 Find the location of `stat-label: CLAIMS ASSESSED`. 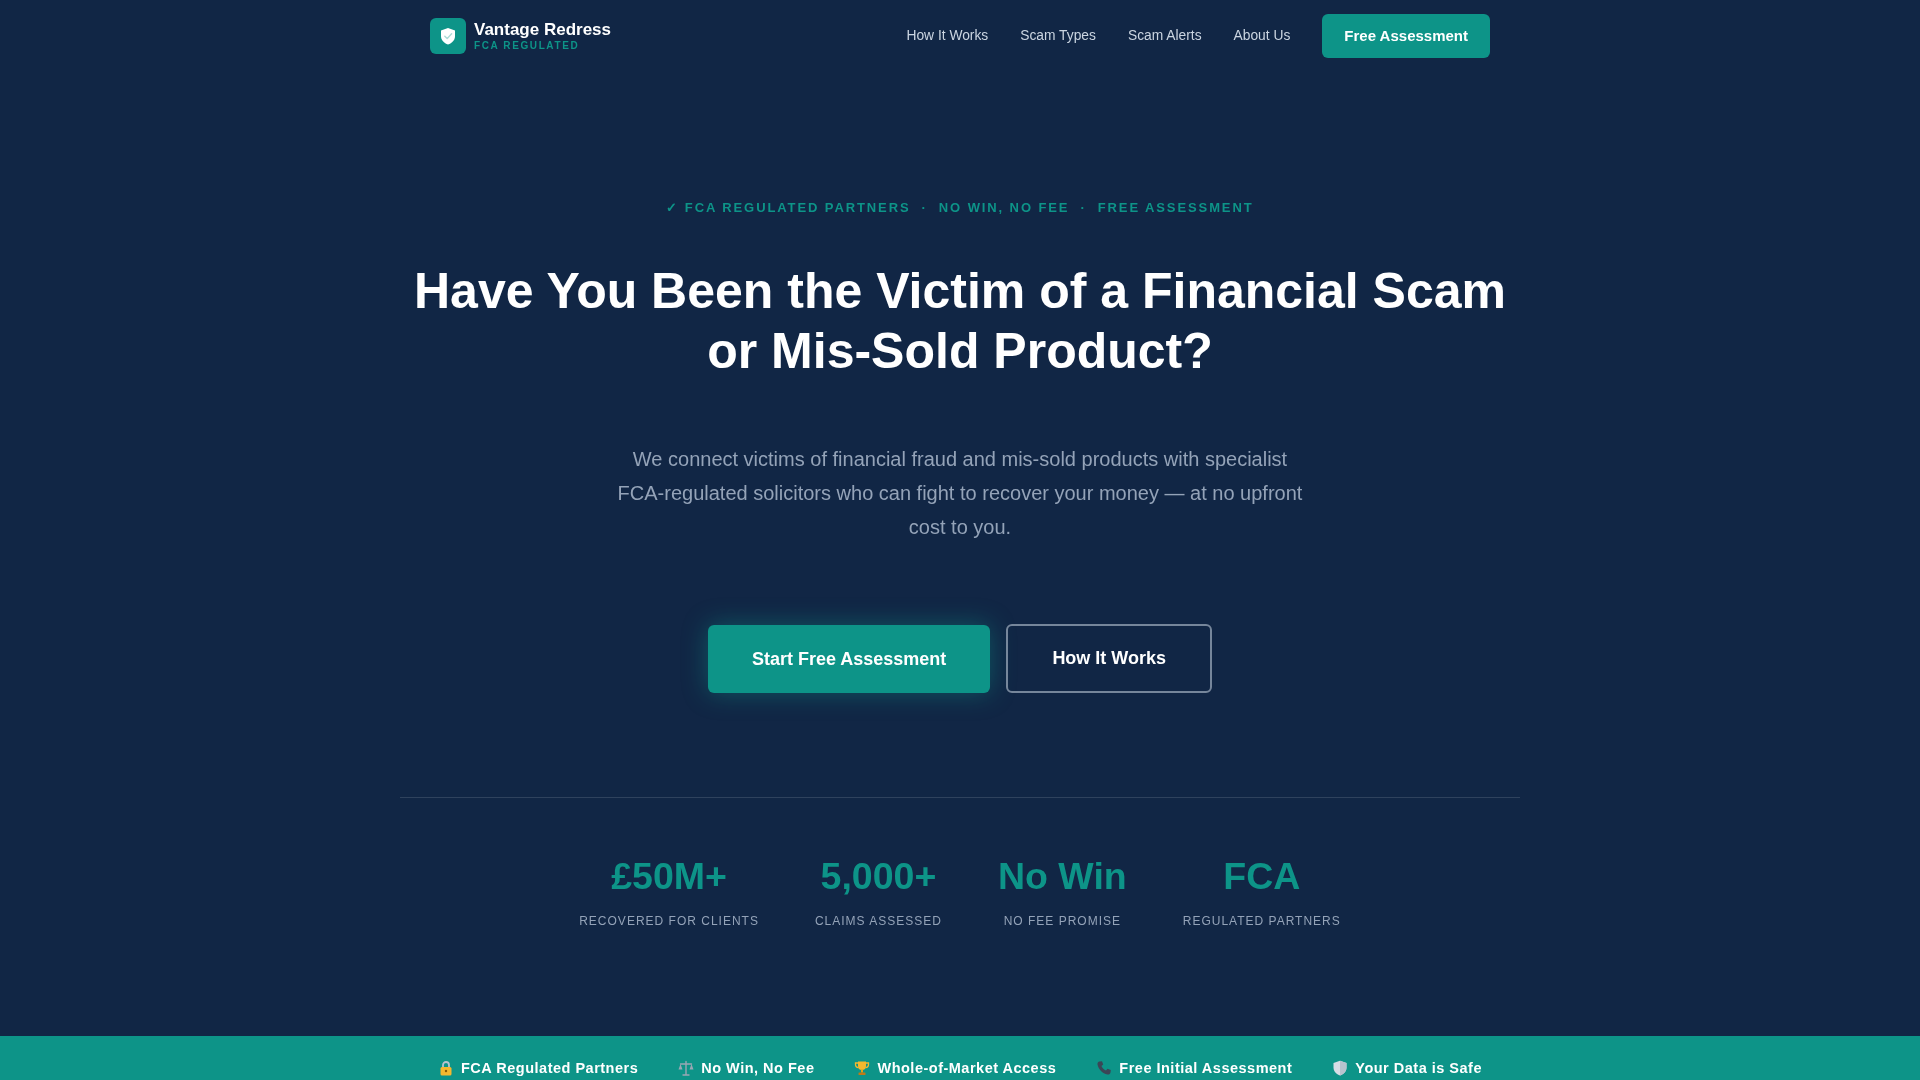

stat-label: CLAIMS ASSESSED is located at coordinates (878, 921).